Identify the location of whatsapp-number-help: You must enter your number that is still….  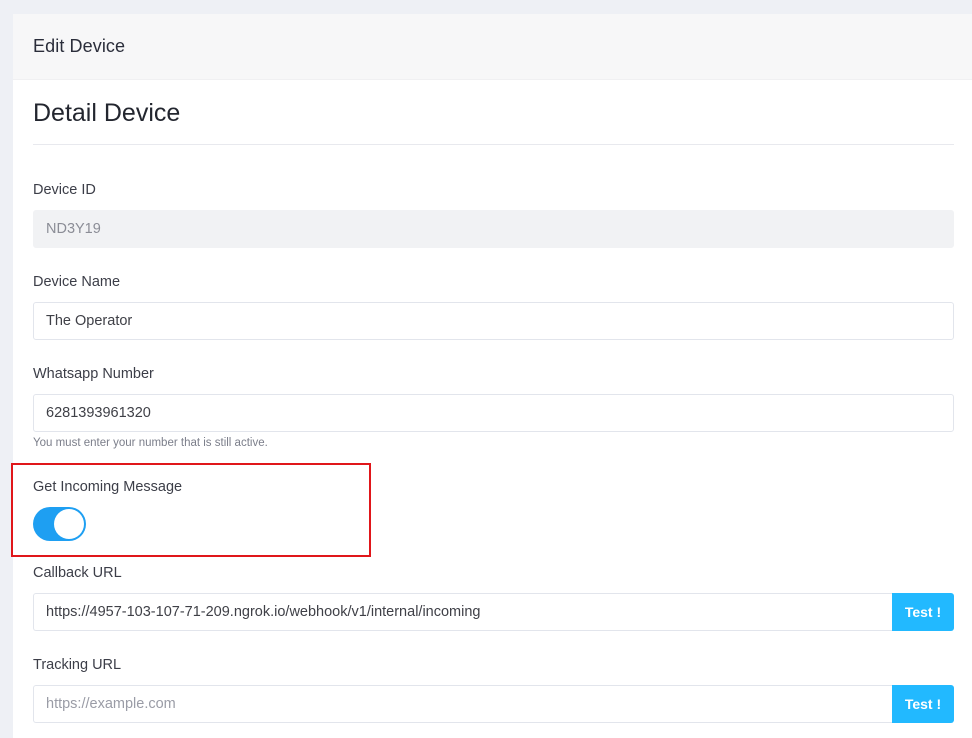
(150, 443).